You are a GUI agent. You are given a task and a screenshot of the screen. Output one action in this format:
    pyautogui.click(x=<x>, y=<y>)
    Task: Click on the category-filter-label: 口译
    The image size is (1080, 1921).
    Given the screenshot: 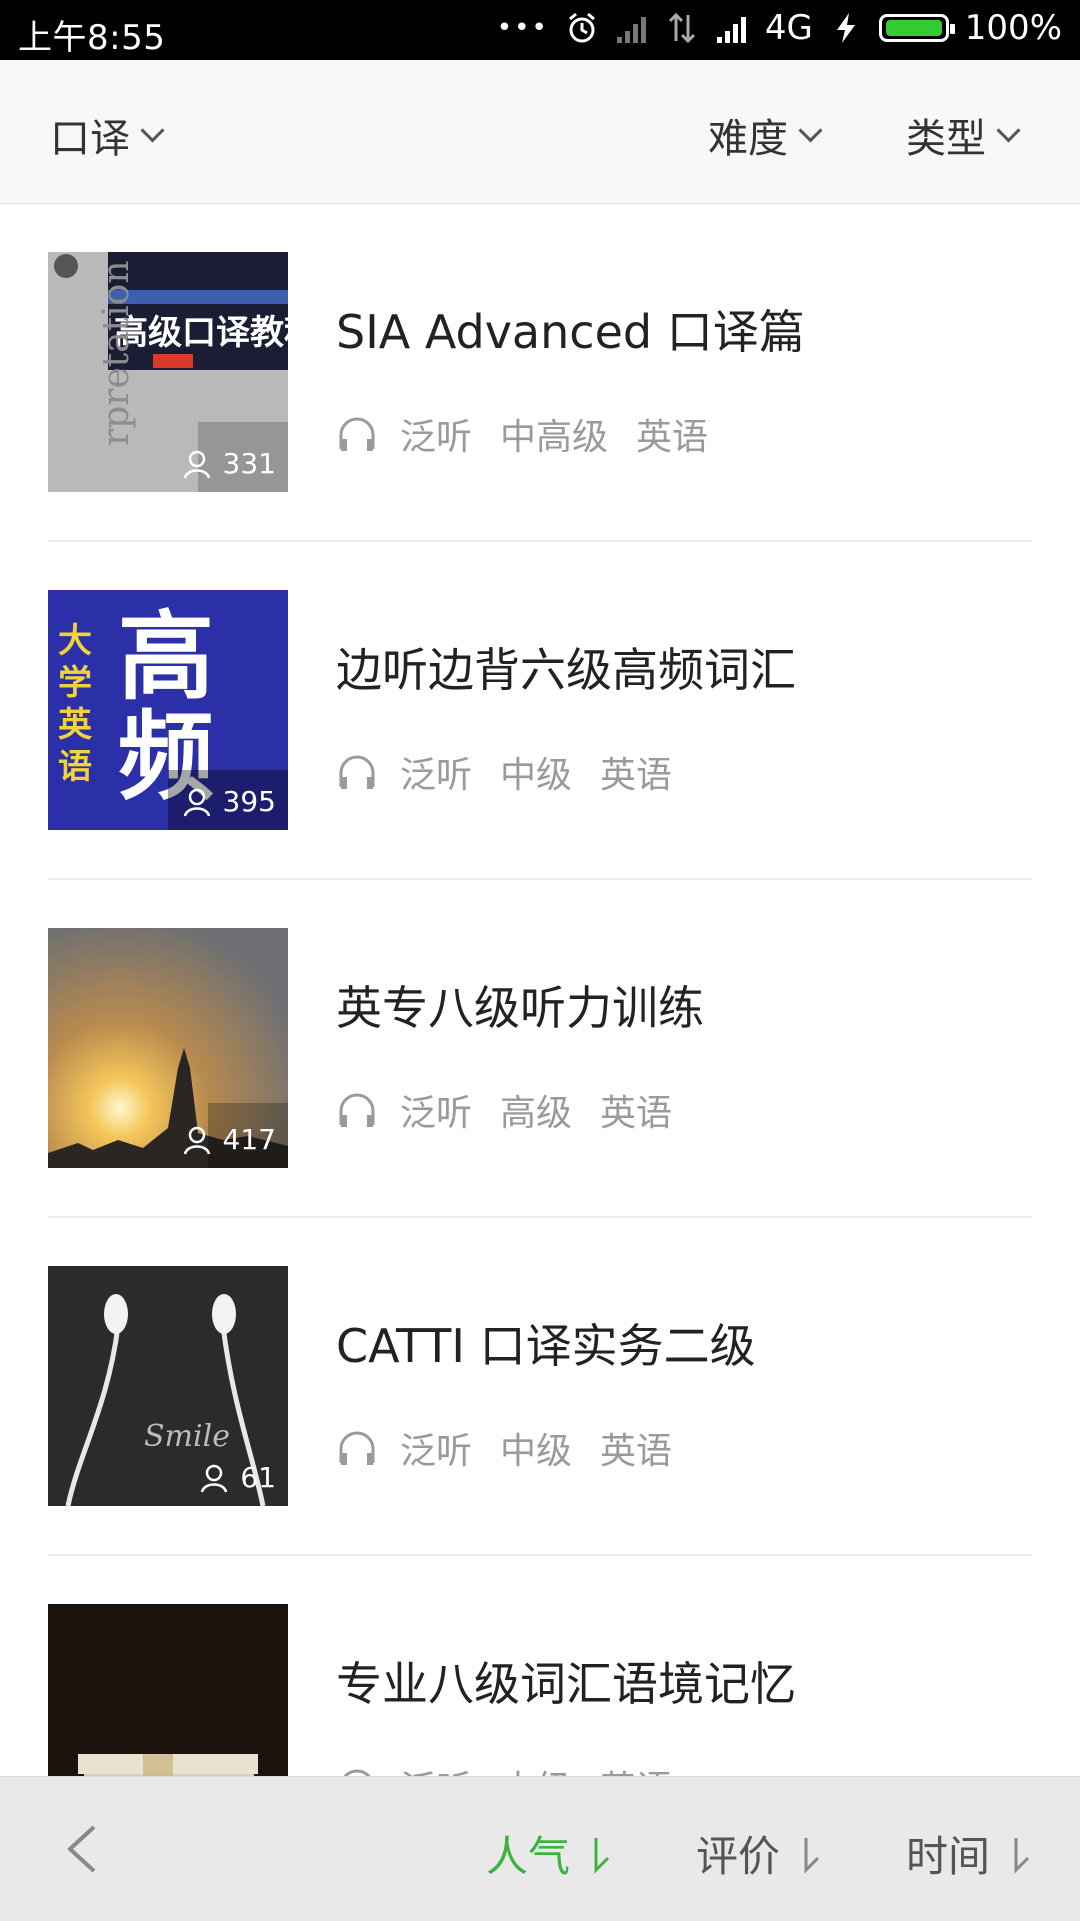 What is the action you would take?
    pyautogui.click(x=90, y=139)
    